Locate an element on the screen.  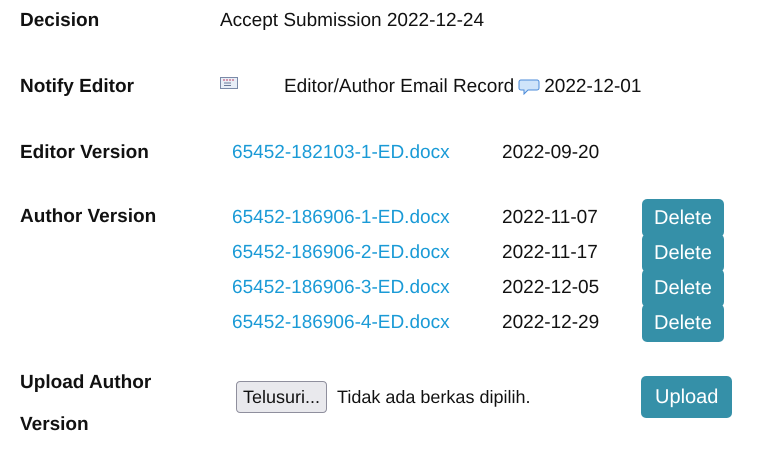
date-text: 2022-11-17 is located at coordinates (550, 252).